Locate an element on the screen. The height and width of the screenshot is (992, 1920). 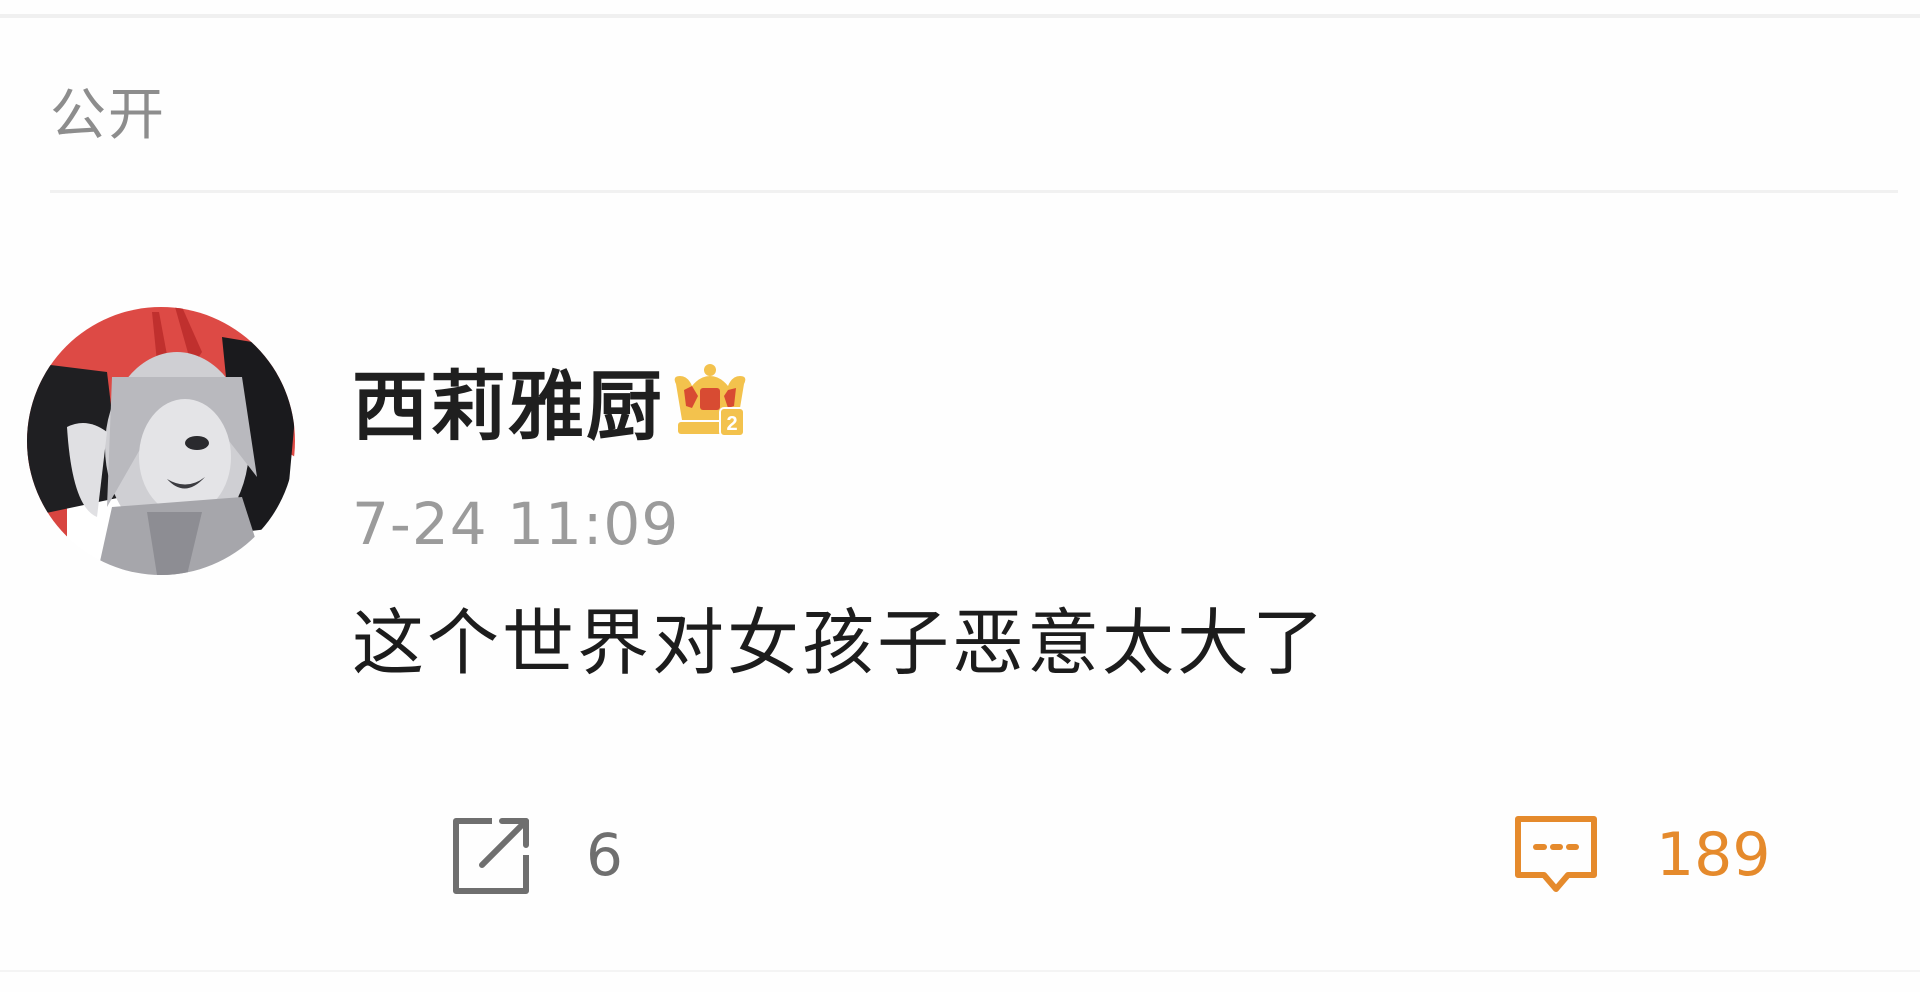
comment-icon is located at coordinates (1556, 854).